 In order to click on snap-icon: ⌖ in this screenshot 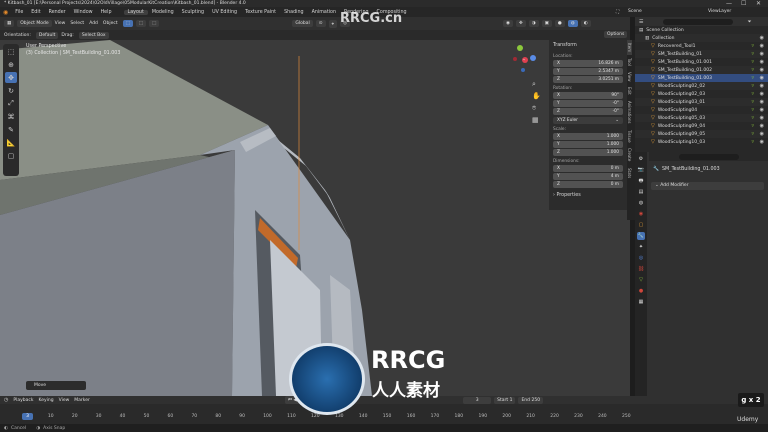, I will do `click(333, 23)`.